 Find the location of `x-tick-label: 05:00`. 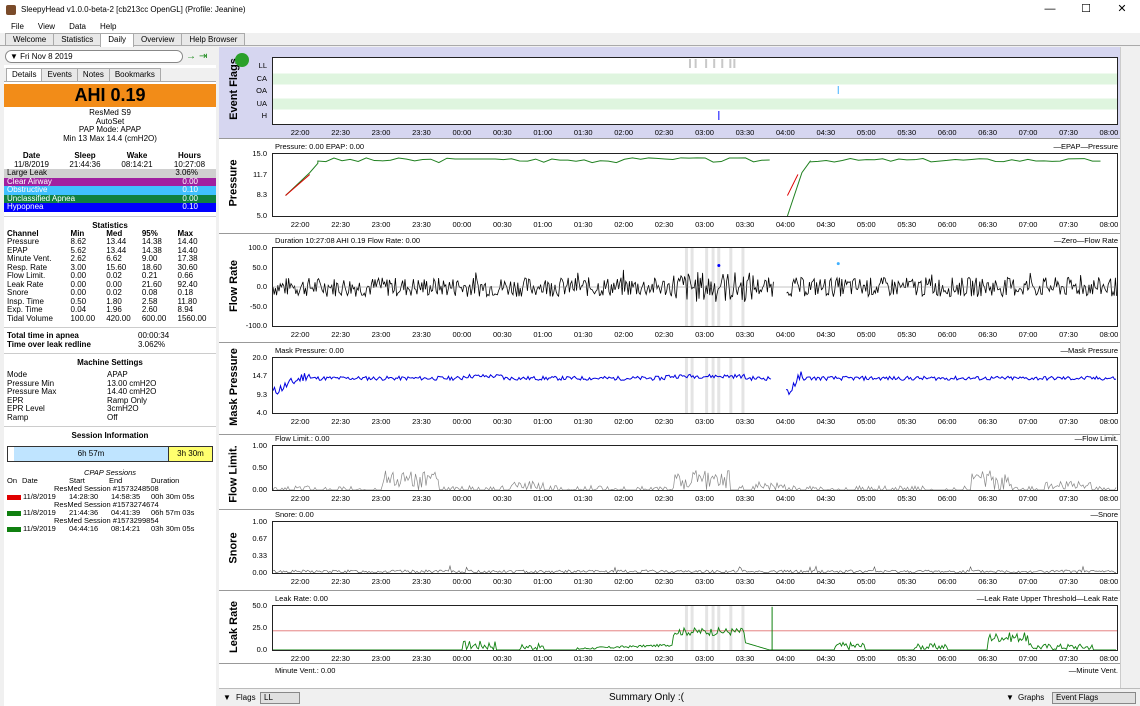

x-tick-label: 05:00 is located at coordinates (866, 421).